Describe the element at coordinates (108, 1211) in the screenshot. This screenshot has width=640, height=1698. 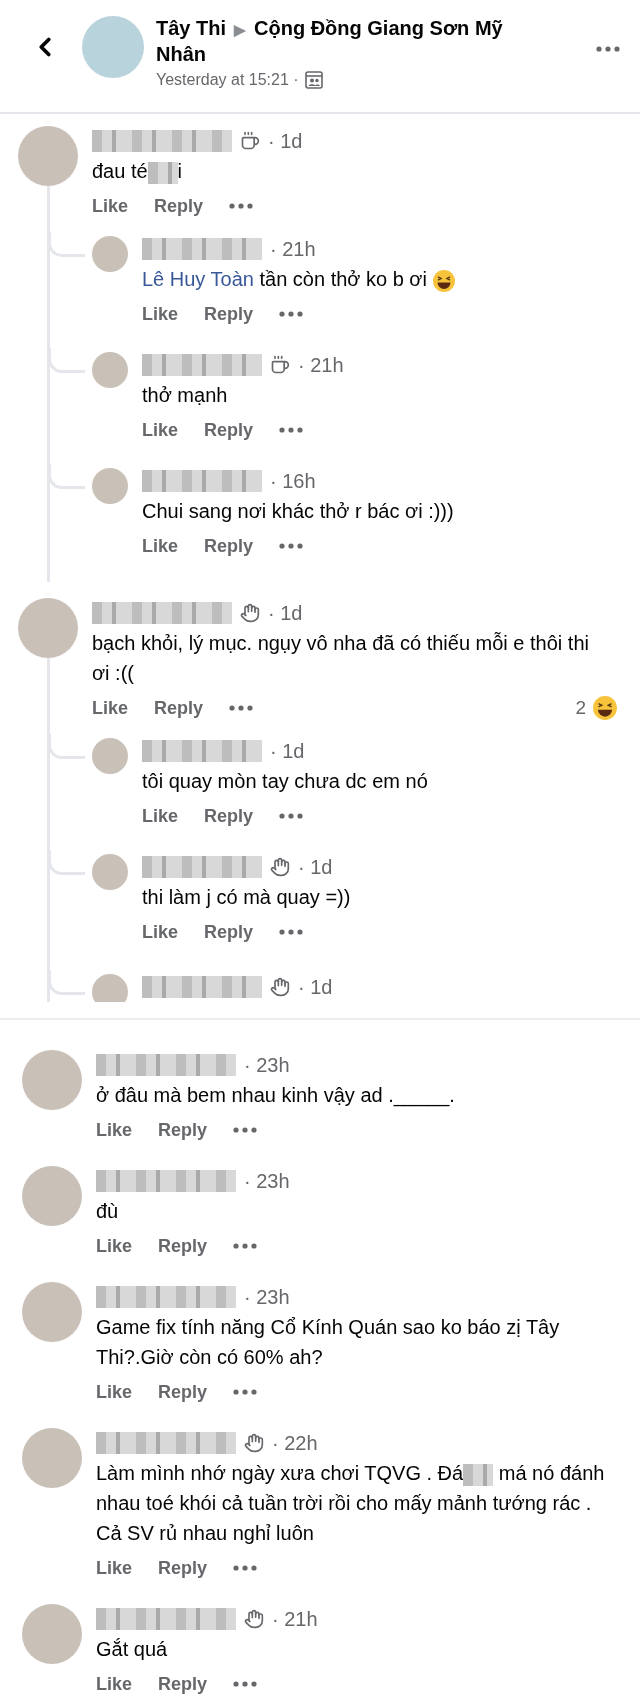
I see `comment-text: đù` at that location.